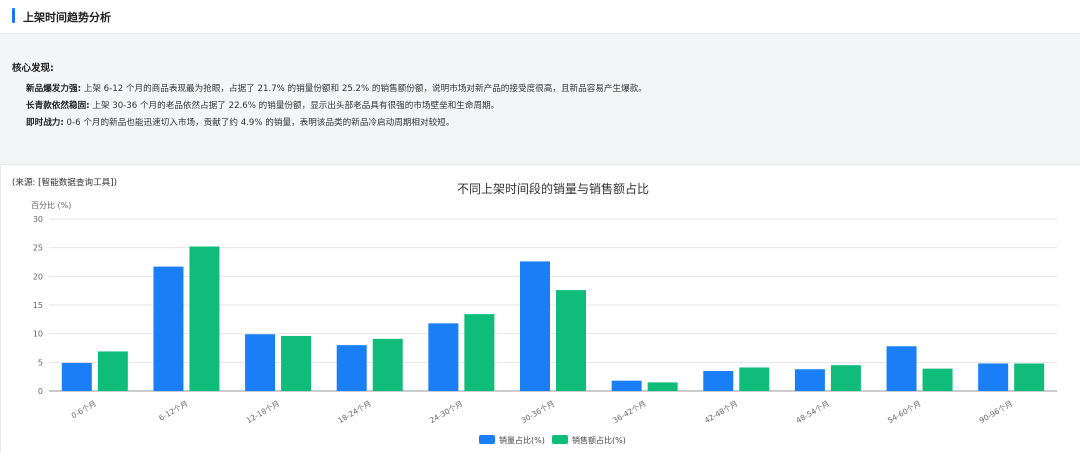 The height and width of the screenshot is (456, 1080). What do you see at coordinates (40, 362) in the screenshot?
I see `y-tick-label: 5` at bounding box center [40, 362].